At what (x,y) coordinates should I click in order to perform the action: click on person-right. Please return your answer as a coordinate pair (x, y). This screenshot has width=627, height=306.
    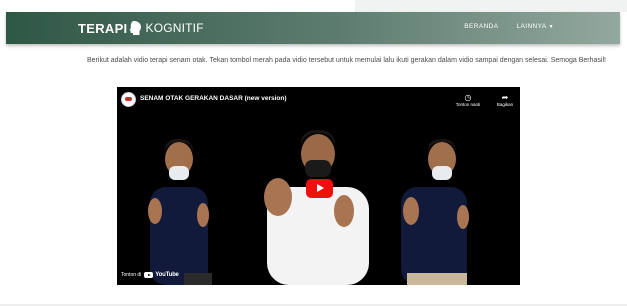
    Looking at the image, I should click on (435, 212).